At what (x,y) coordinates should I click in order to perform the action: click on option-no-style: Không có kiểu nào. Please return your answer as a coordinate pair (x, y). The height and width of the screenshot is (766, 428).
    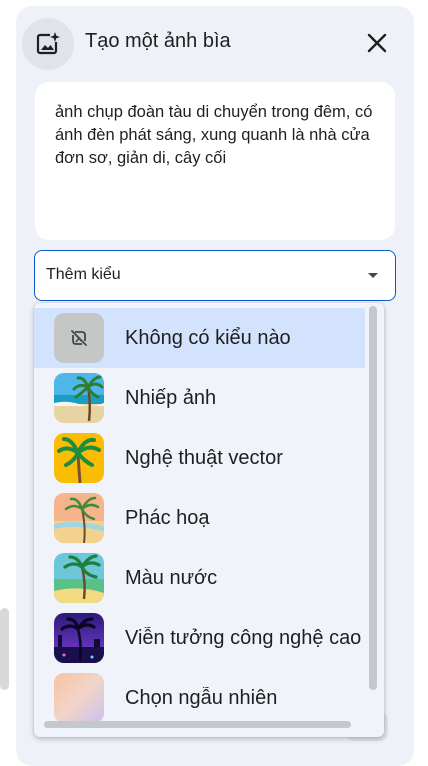
    Looking at the image, I should click on (199, 338).